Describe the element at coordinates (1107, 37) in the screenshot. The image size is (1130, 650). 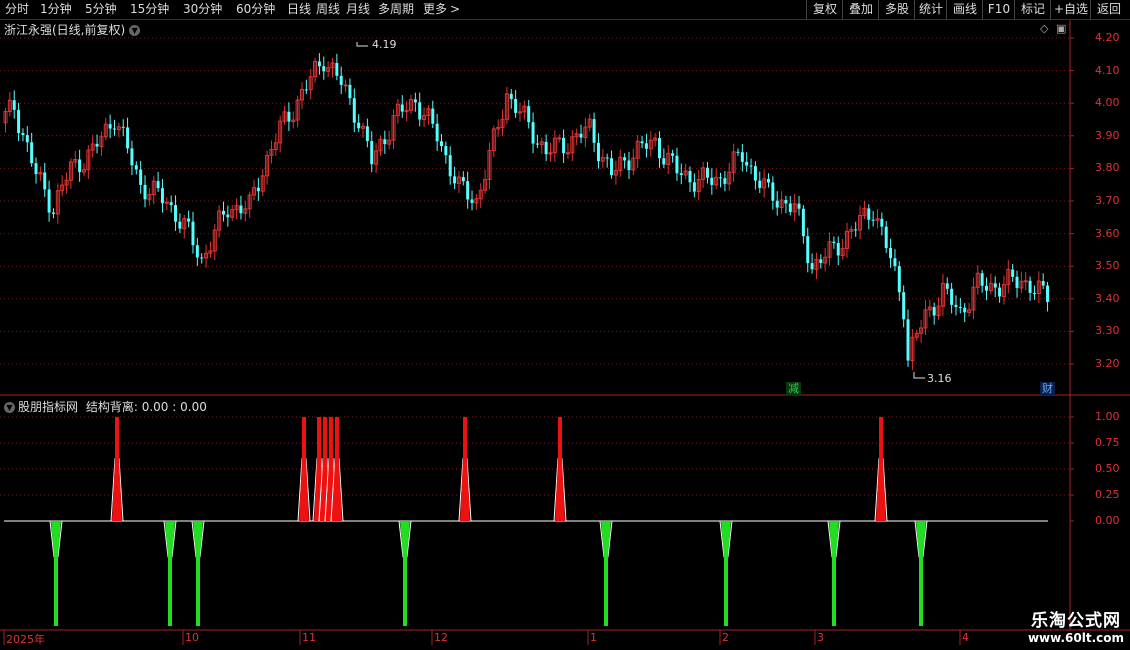
I see `price-tick-label: 4.20` at that location.